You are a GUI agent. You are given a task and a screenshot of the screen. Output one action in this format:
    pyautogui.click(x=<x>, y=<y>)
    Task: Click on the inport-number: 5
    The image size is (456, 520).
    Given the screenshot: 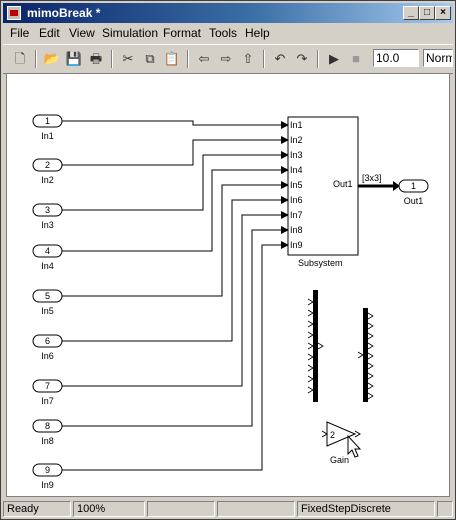 What is the action you would take?
    pyautogui.click(x=47, y=296)
    